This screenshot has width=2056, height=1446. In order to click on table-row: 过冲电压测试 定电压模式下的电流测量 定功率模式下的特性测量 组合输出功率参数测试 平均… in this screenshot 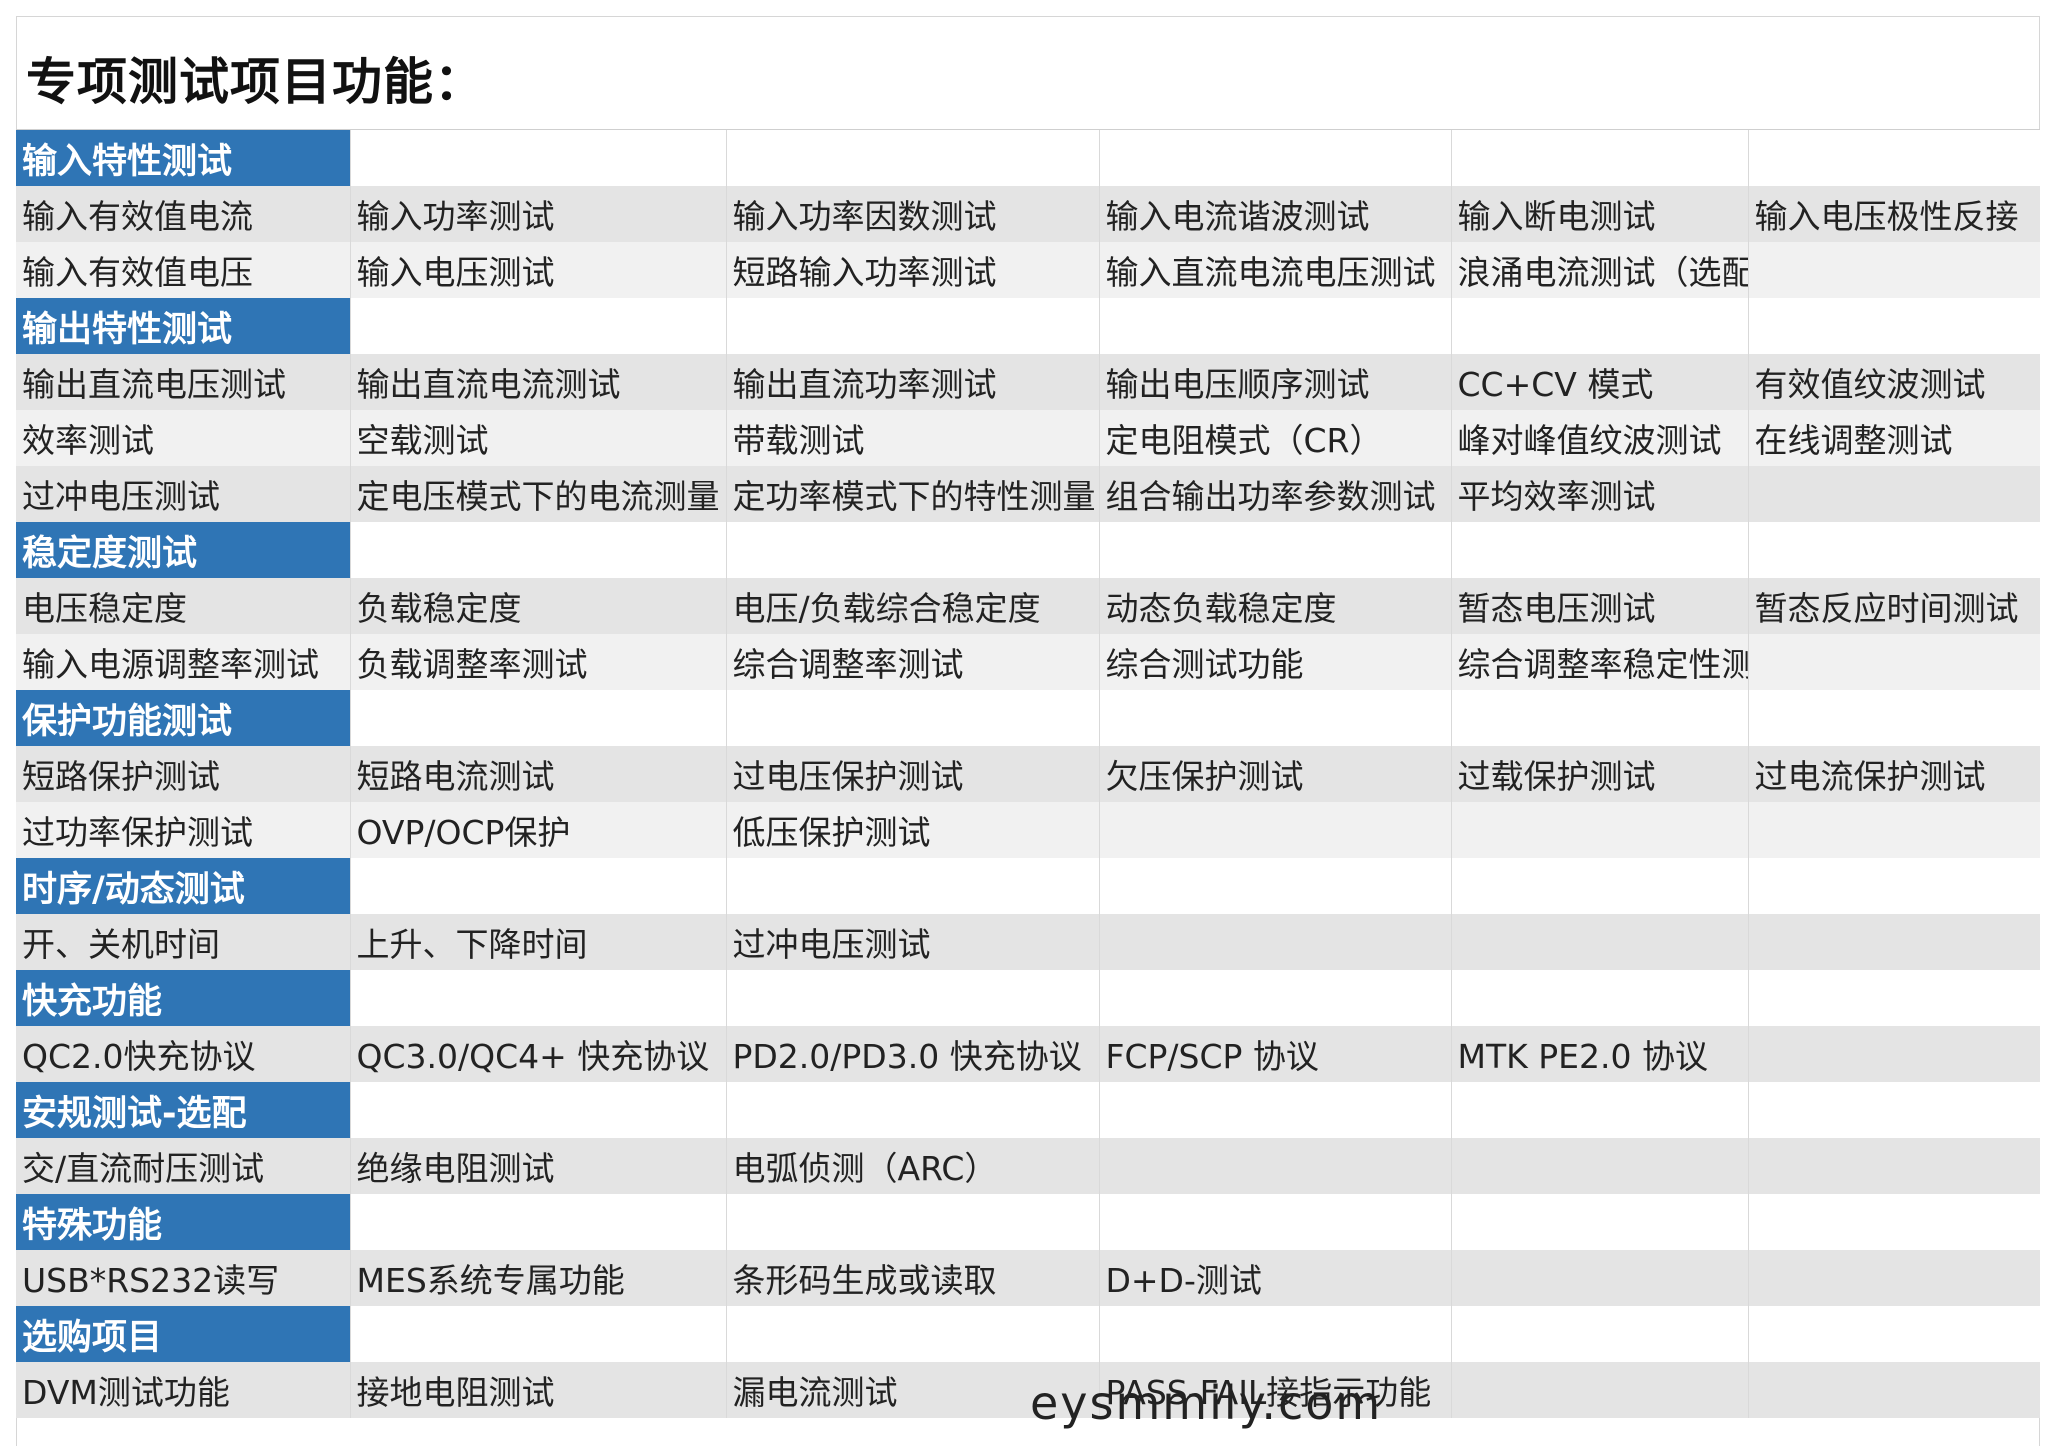, I will do `click(1028, 494)`.